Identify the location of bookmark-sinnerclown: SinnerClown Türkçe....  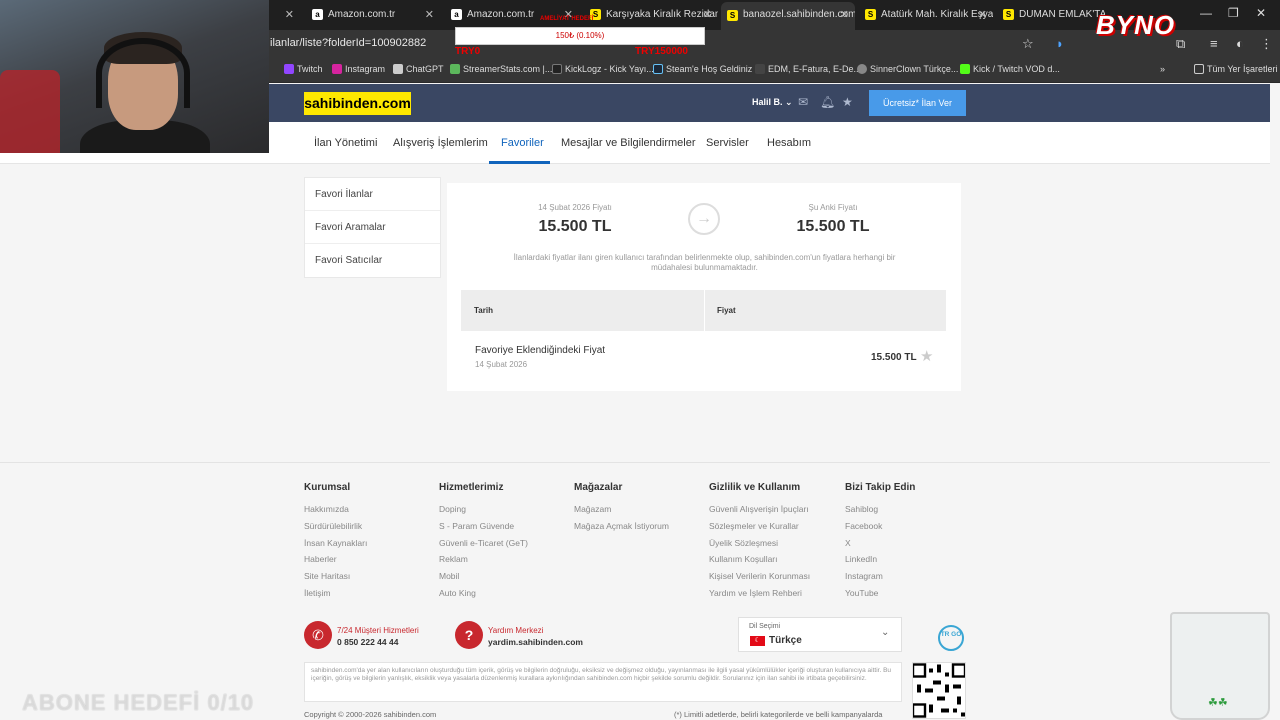
(907, 69).